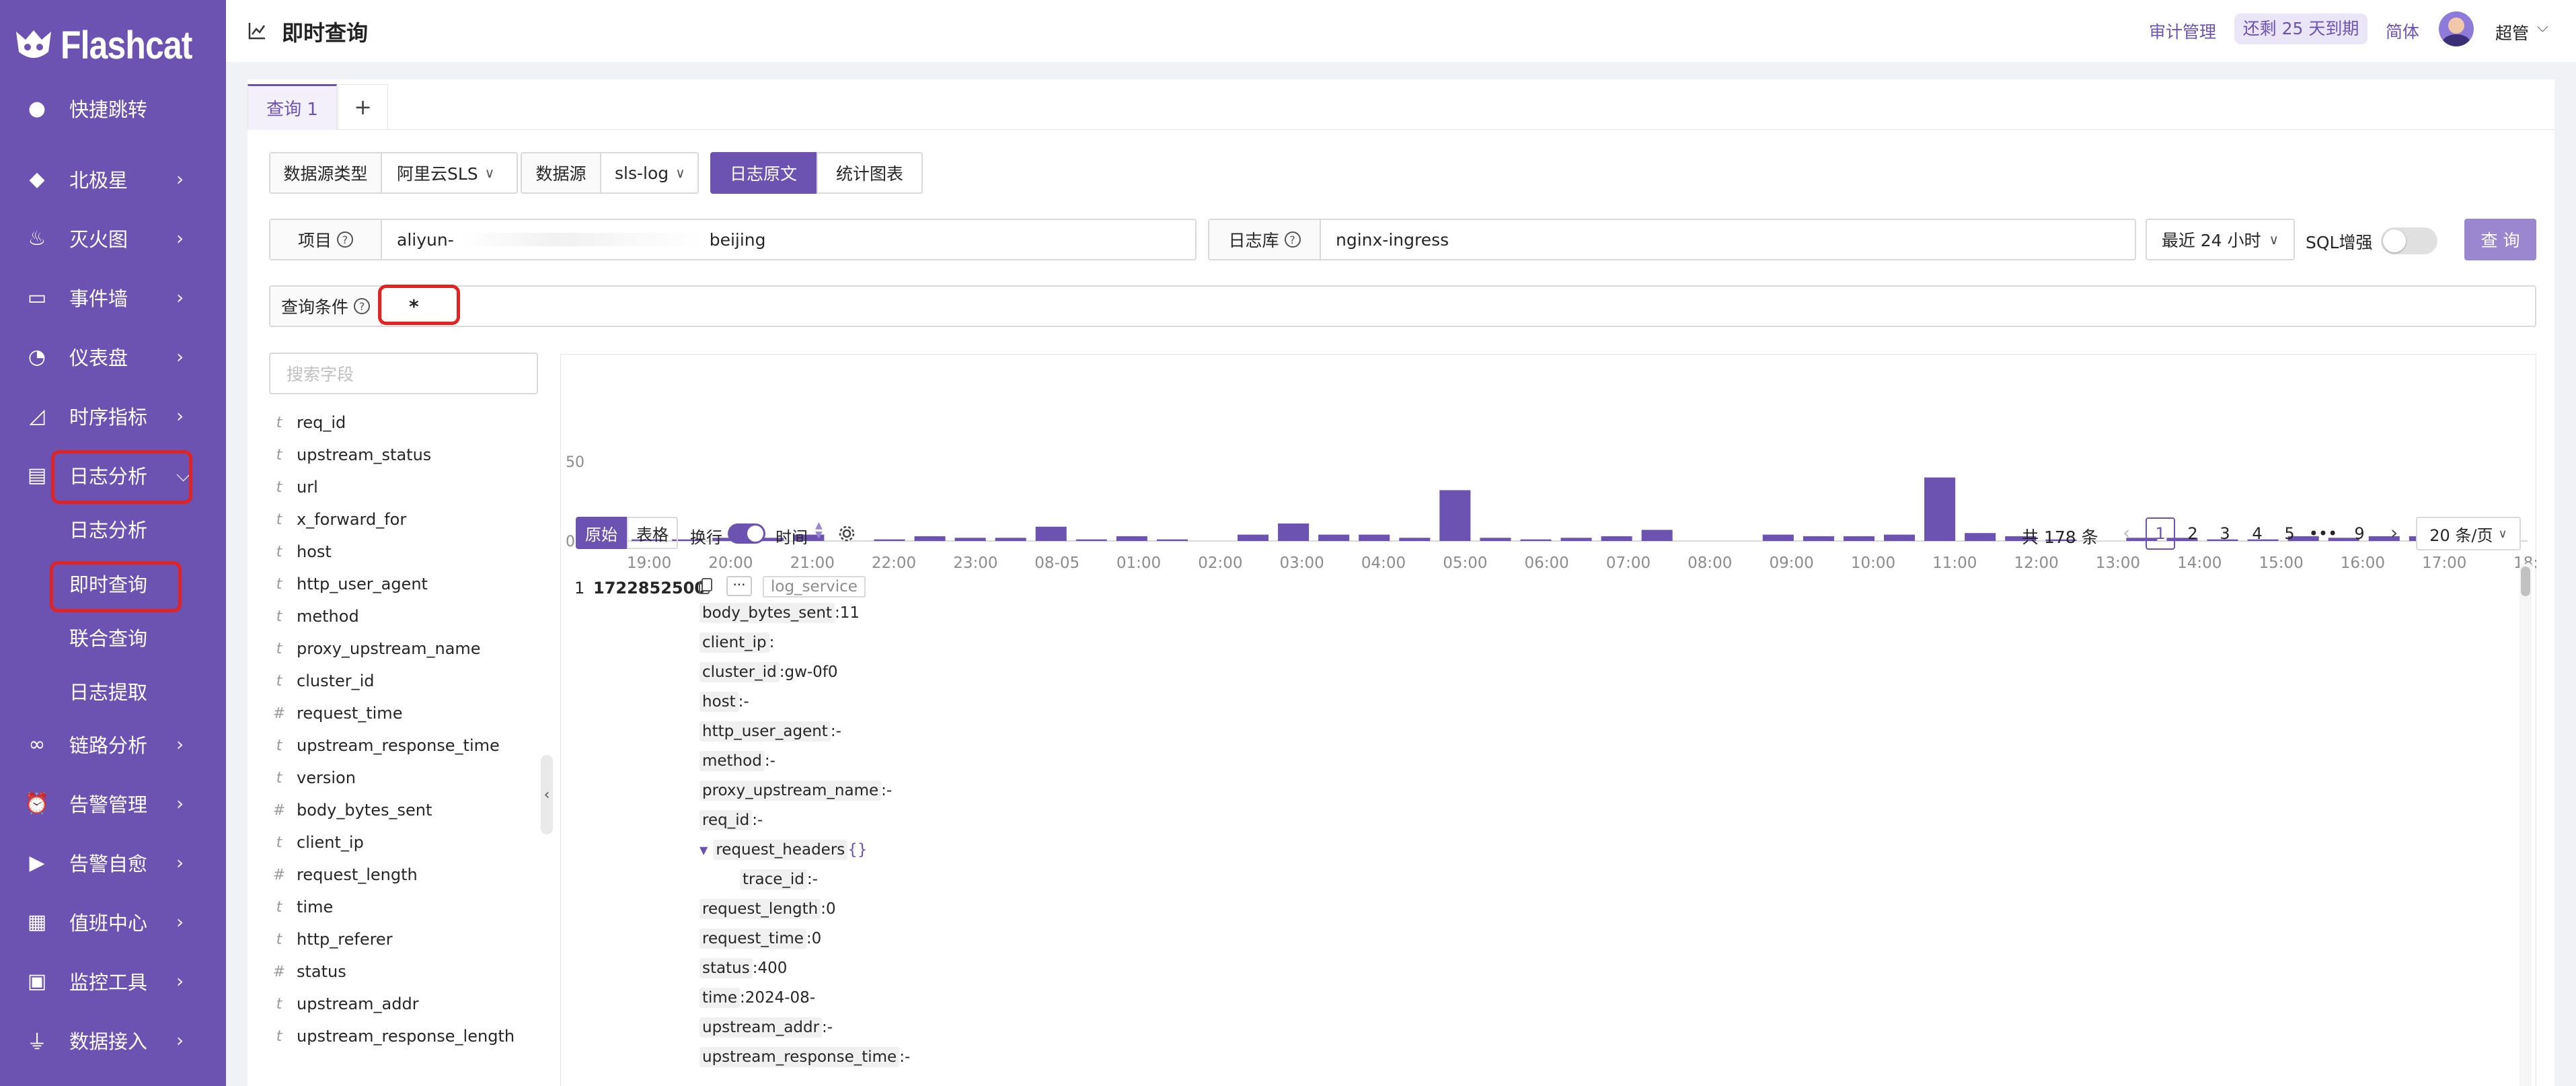 This screenshot has height=1086, width=2576. I want to click on language-switch: 简体, so click(2402, 31).